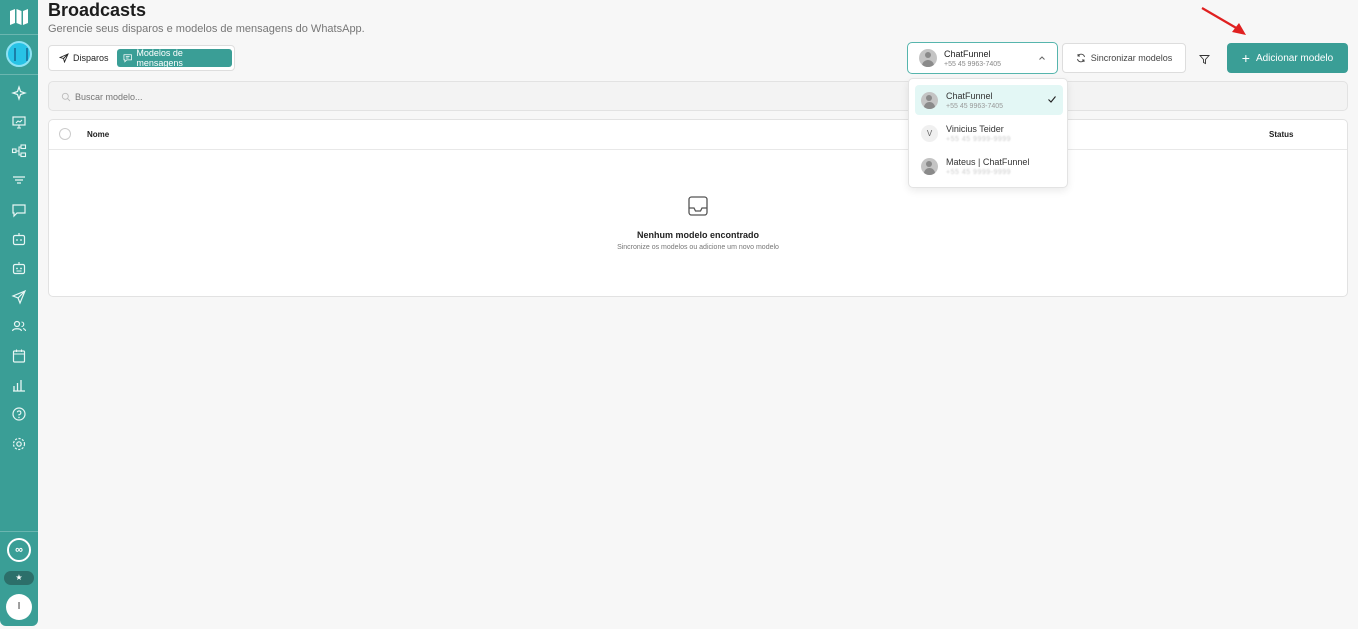 Image resolution: width=1358 pixels, height=629 pixels. What do you see at coordinates (98, 134) in the screenshot?
I see `column-header-name: Nome` at bounding box center [98, 134].